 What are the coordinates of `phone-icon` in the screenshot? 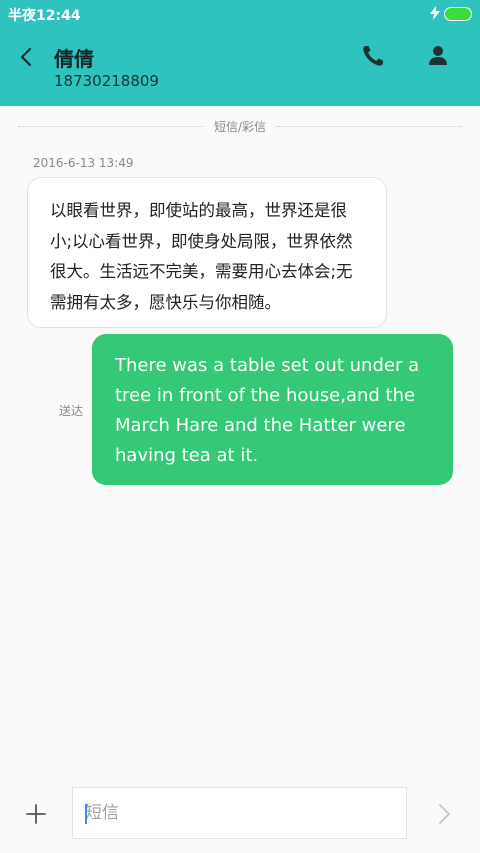 It's located at (373, 56).